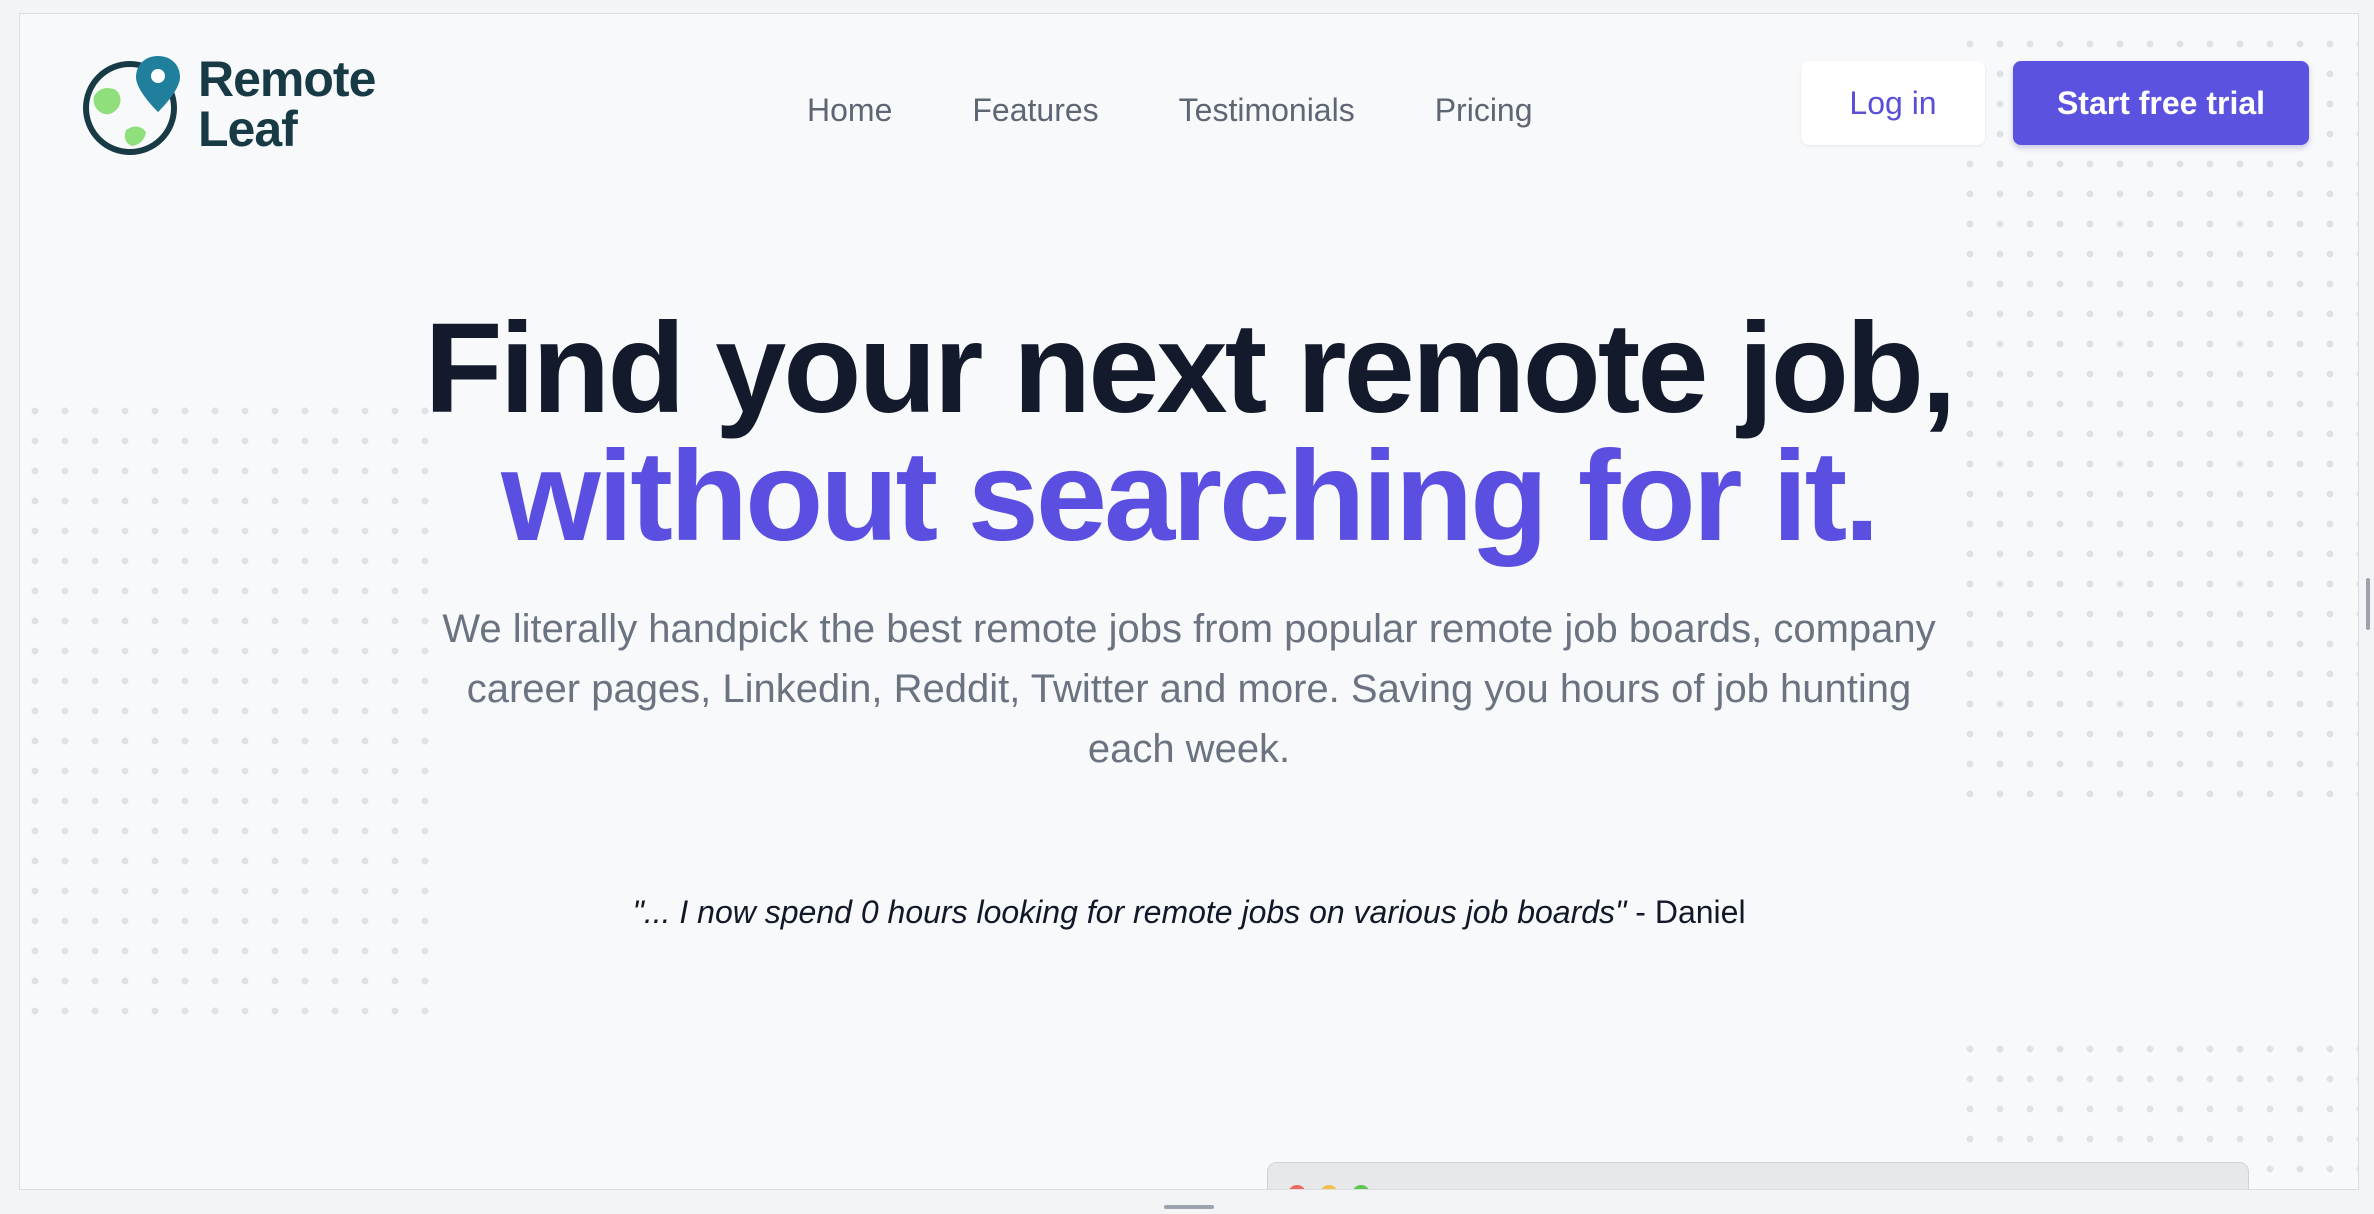 This screenshot has width=2374, height=1214. Describe the element at coordinates (1035, 110) in the screenshot. I see `nav-features: Features` at that location.